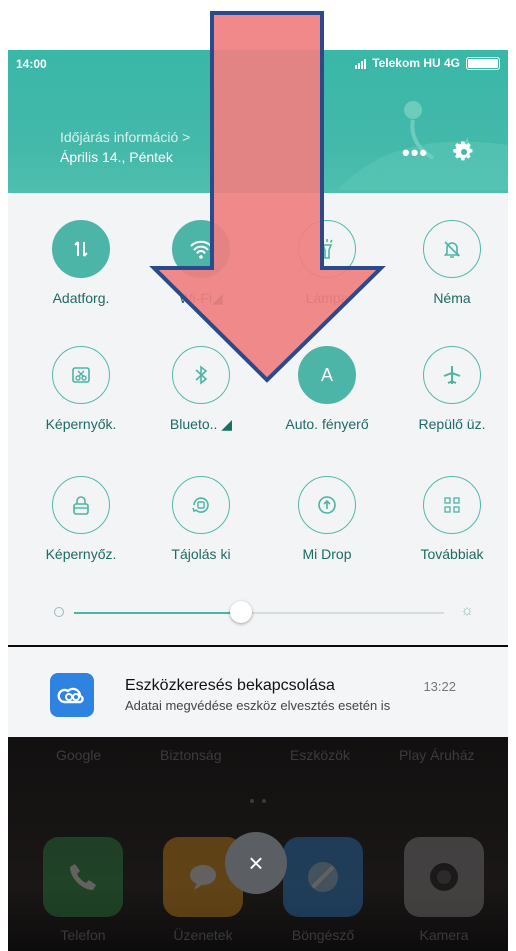 The width and height of the screenshot is (516, 951). What do you see at coordinates (361, 63) in the screenshot?
I see `signal-icon` at bounding box center [361, 63].